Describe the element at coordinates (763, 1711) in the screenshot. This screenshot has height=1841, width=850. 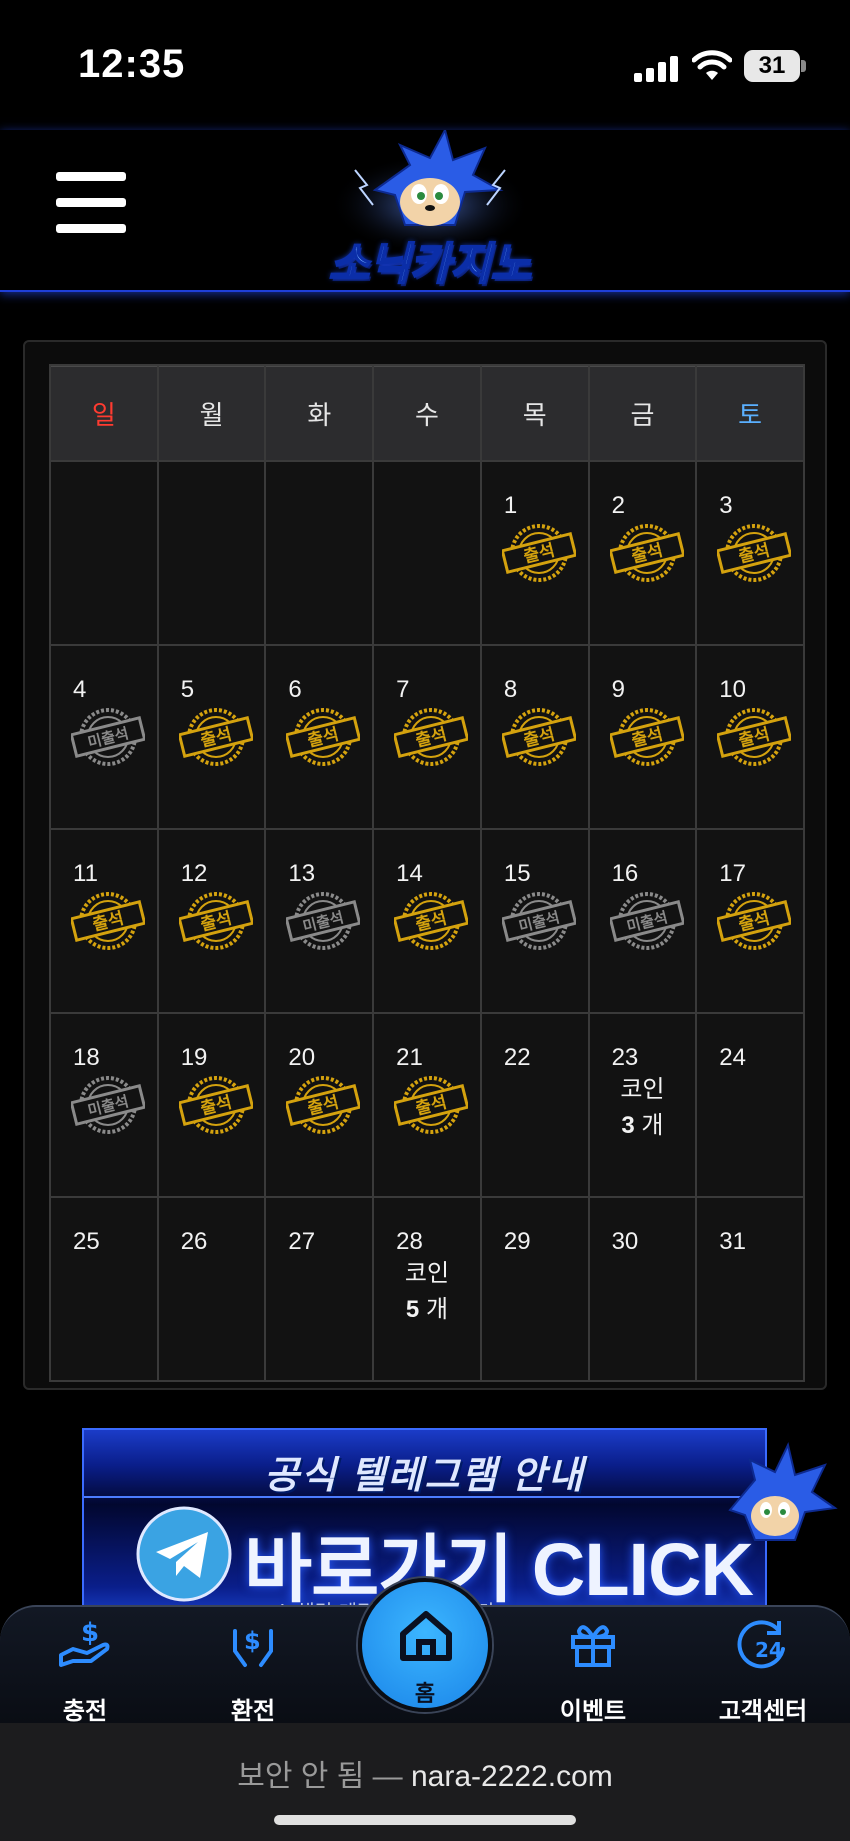
I see `nav-support-label: 고객센터` at that location.